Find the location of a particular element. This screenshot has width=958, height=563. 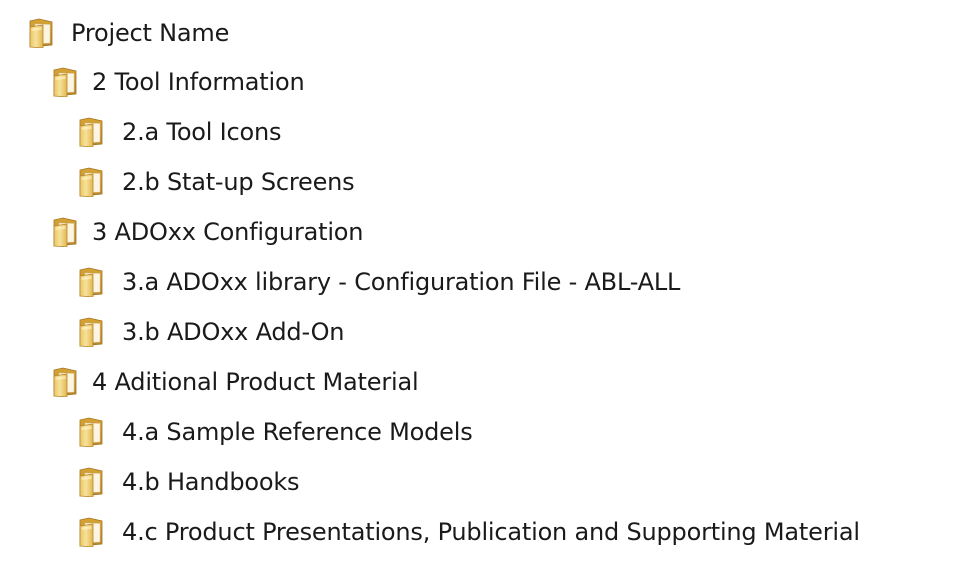

tree-item-adoxx-configuration: 3 ADOxx Configuration is located at coordinates (181, 232).